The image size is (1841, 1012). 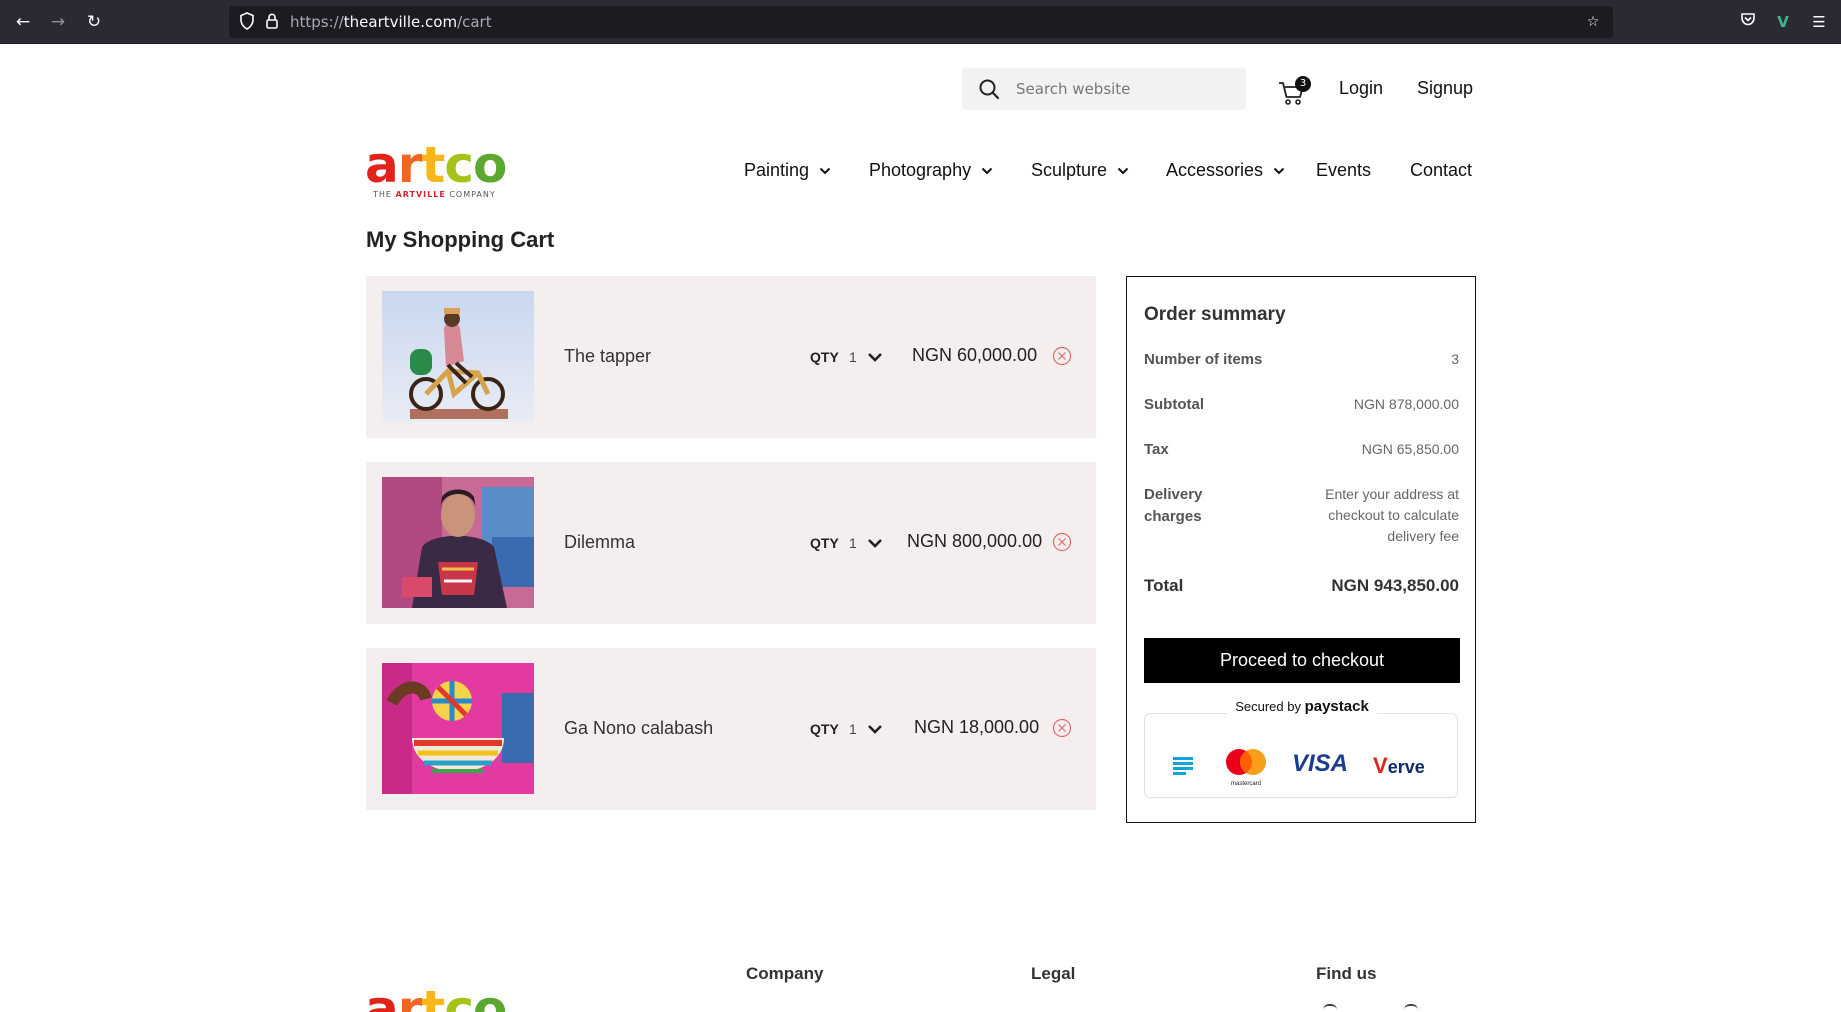 I want to click on artco-logo: artco THE ARTVILLE COMPANY, so click(x=436, y=171).